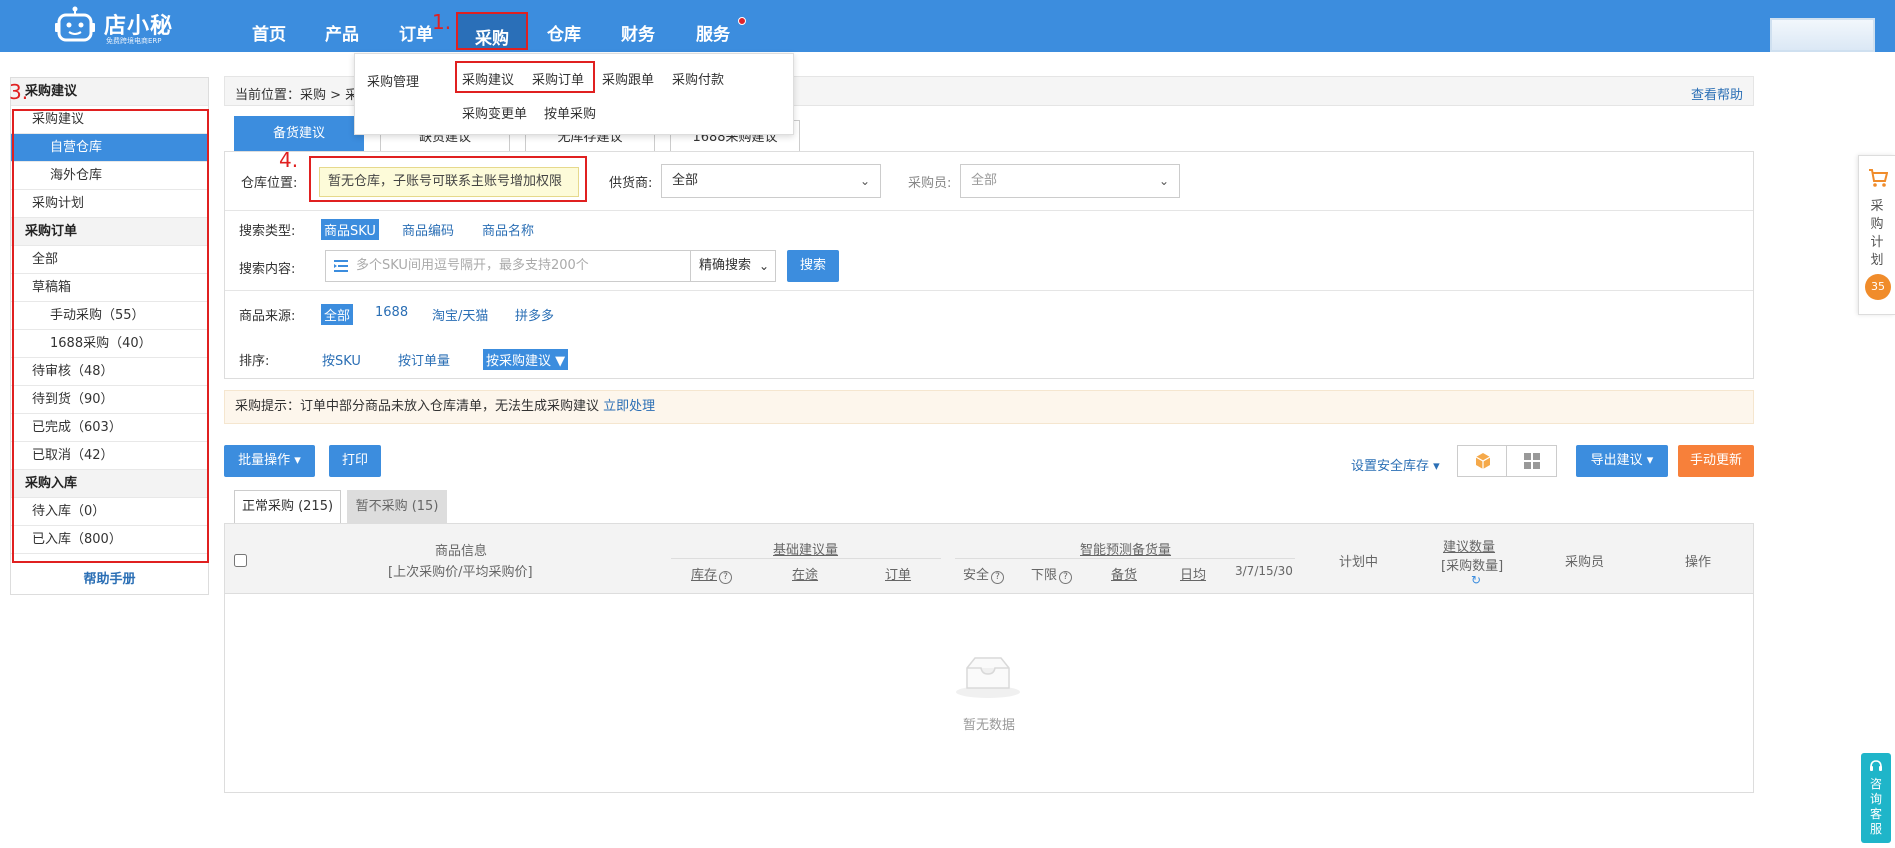  I want to click on col-suggest-qty: 建议数量, so click(1469, 545).